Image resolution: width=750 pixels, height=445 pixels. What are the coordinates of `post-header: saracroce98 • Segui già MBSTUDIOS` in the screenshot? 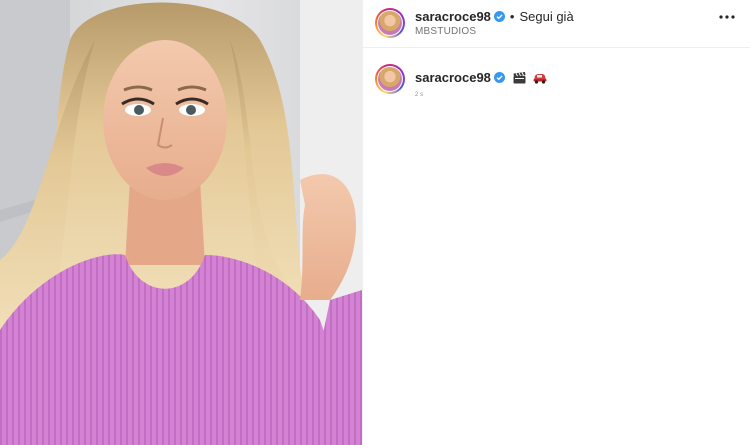 It's located at (556, 24).